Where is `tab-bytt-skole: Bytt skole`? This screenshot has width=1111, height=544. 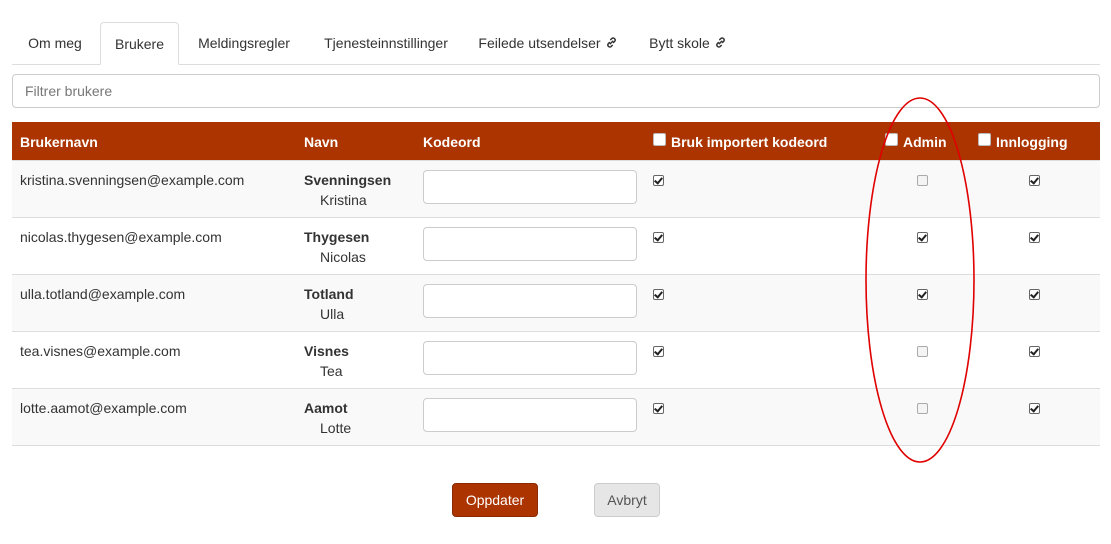
tab-bytt-skole: Bytt skole is located at coordinates (688, 43).